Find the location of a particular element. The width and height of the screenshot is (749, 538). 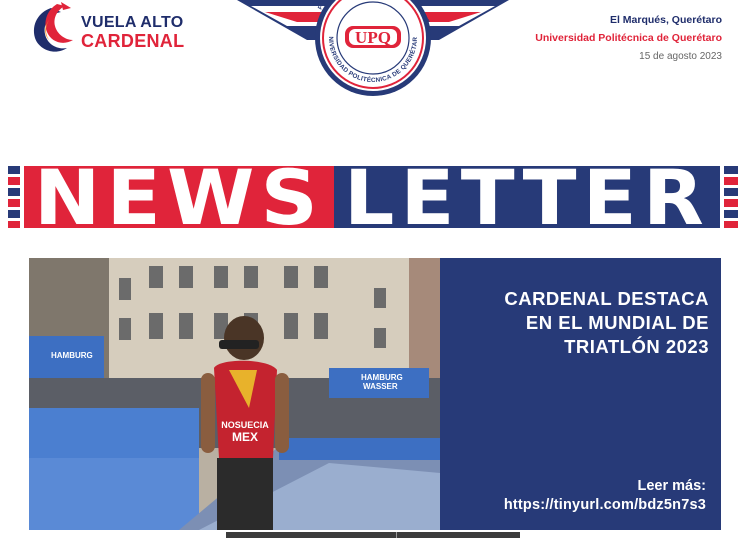

read-more-label: Leer más: is located at coordinates (671, 486).